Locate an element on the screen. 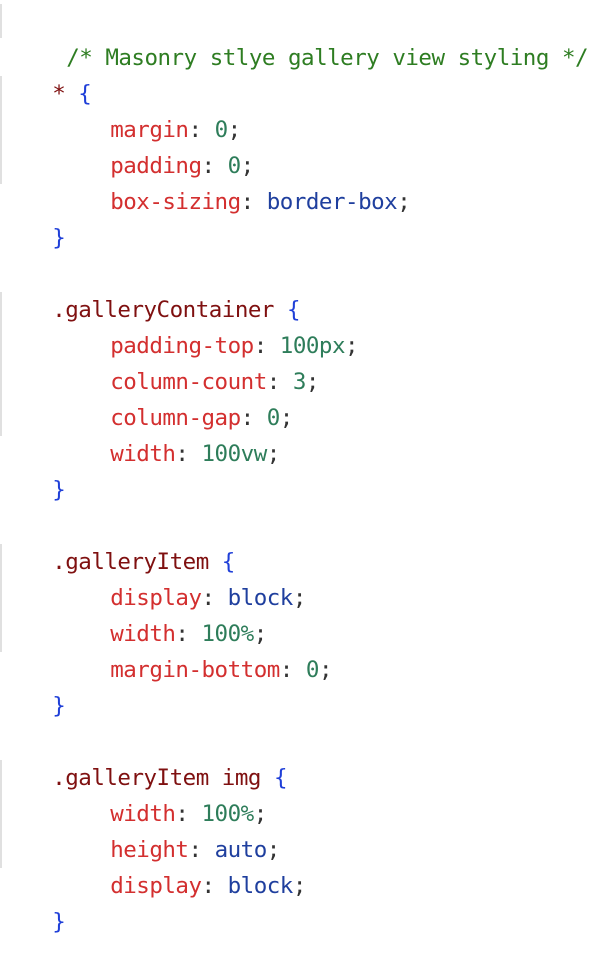 This screenshot has height=976, width=608. css-value: 100vw is located at coordinates (234, 454).